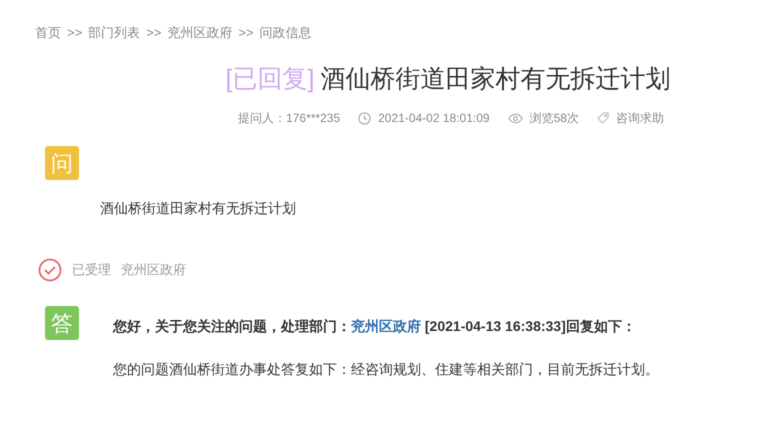  What do you see at coordinates (515, 118) in the screenshot?
I see `eye-icon` at bounding box center [515, 118].